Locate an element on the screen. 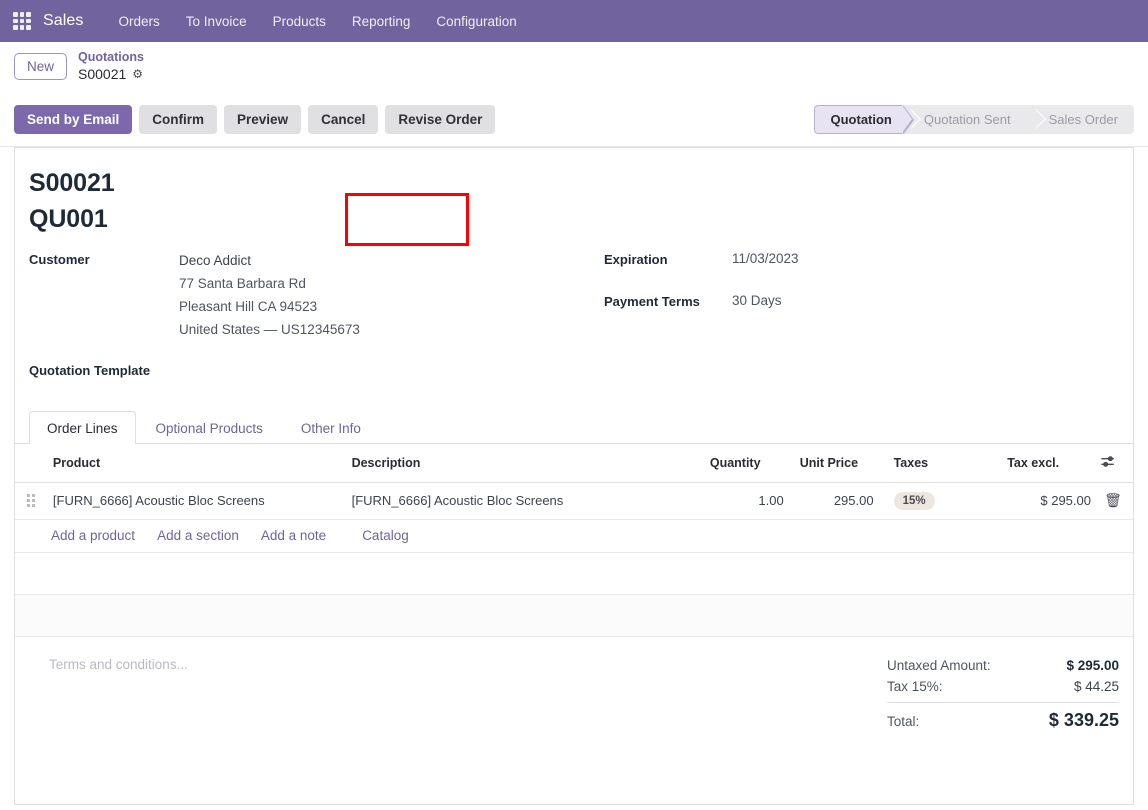 This screenshot has height=810, width=1148. revise-order-button: Revise Order is located at coordinates (440, 119).